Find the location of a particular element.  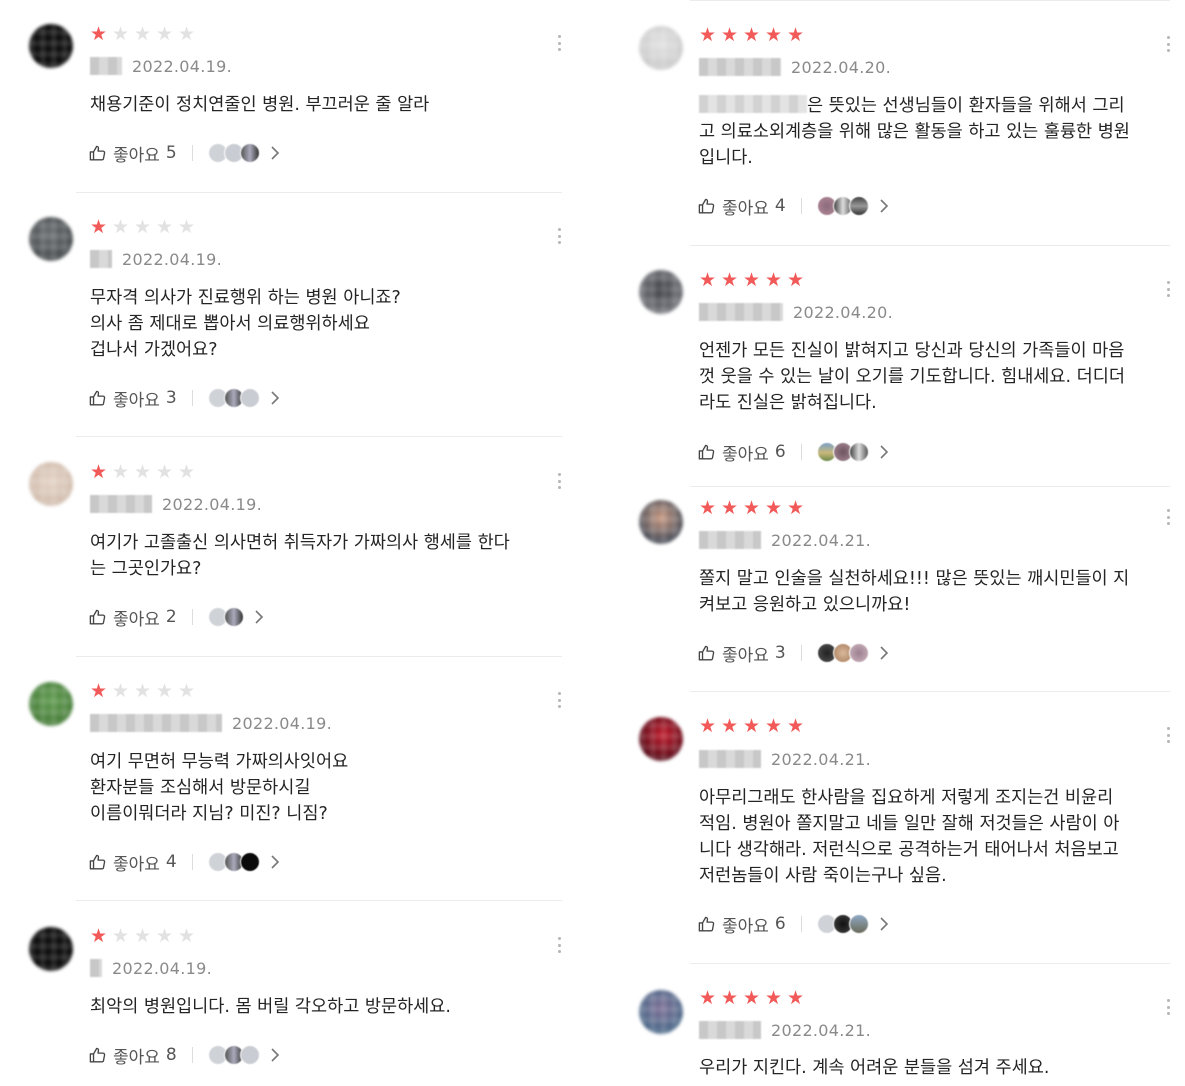

like-button: 좋아요 8 is located at coordinates (132, 1055).